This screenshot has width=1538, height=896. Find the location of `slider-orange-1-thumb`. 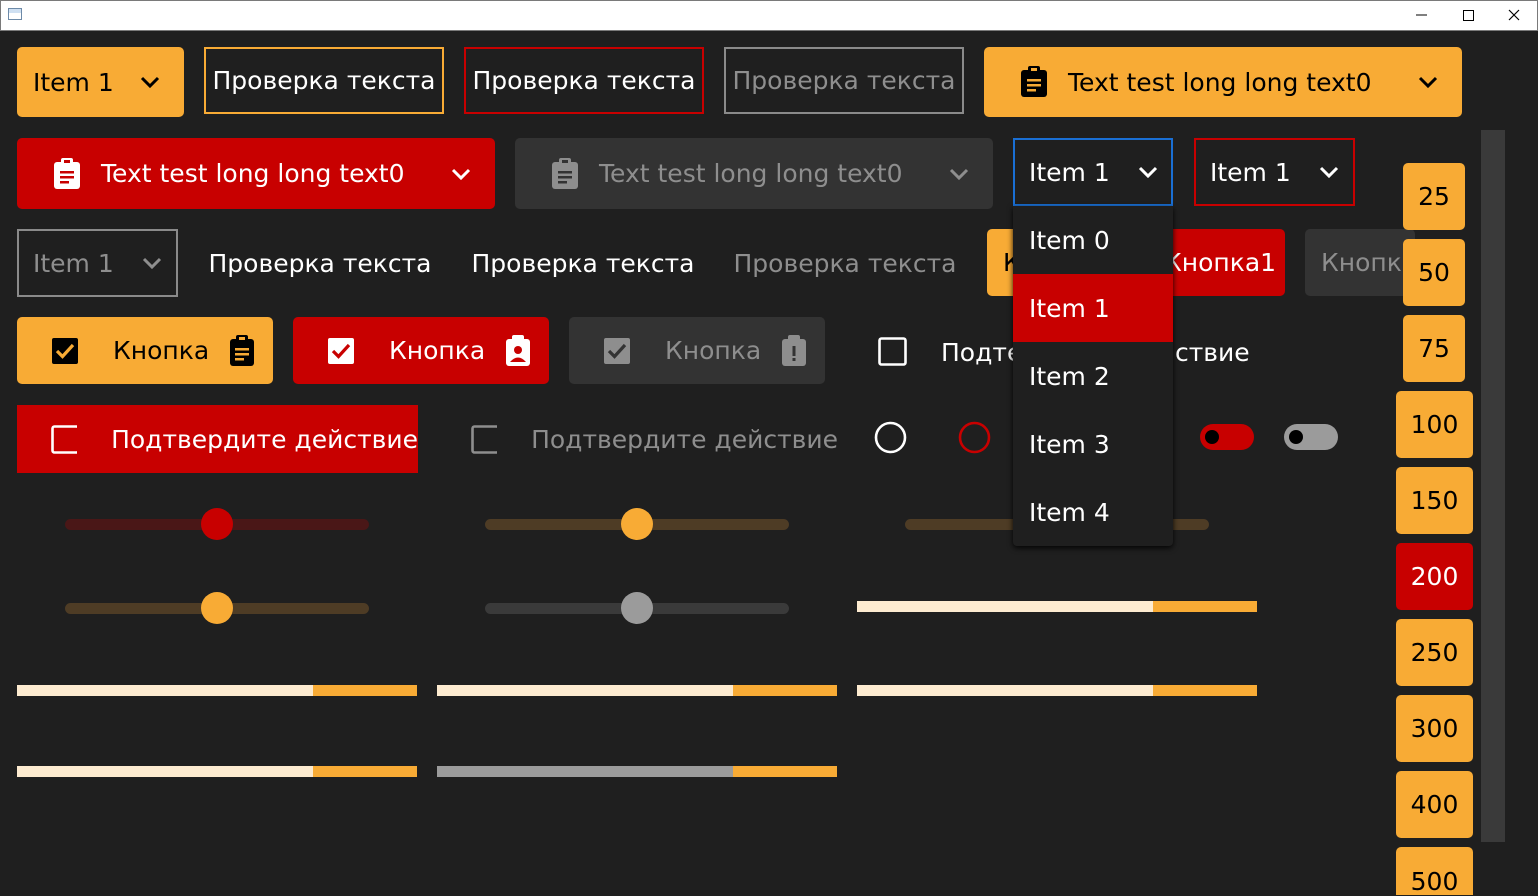

slider-orange-1-thumb is located at coordinates (637, 524).